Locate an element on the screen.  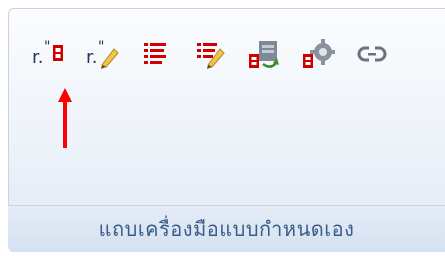
insert-shortcut-button: r. " is located at coordinates (48, 54).